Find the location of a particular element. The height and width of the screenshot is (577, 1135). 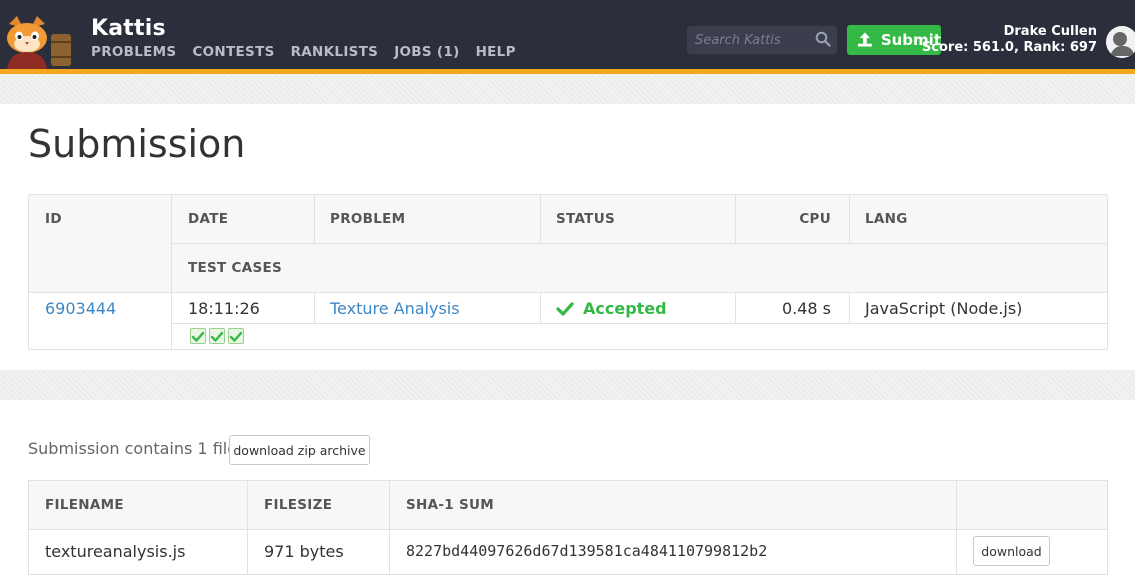

decorative-band-middle is located at coordinates (567, 385).